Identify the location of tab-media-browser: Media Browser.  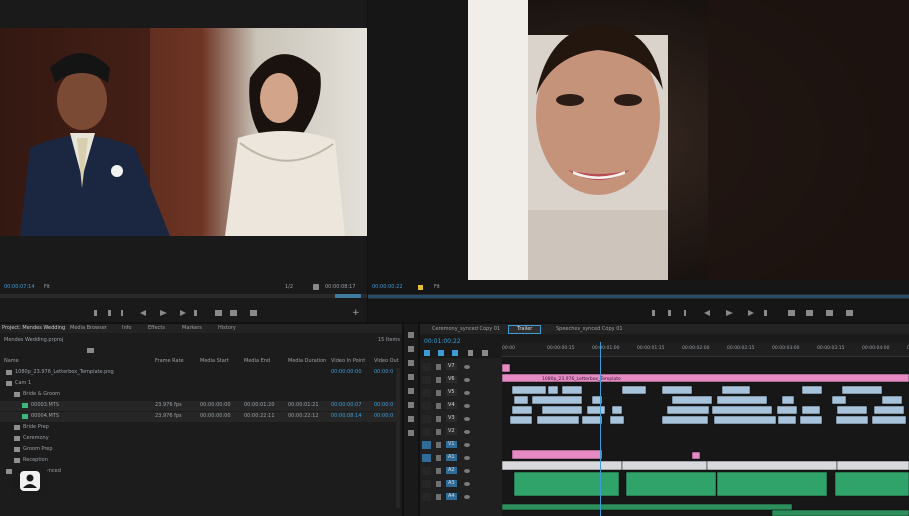
(88, 328).